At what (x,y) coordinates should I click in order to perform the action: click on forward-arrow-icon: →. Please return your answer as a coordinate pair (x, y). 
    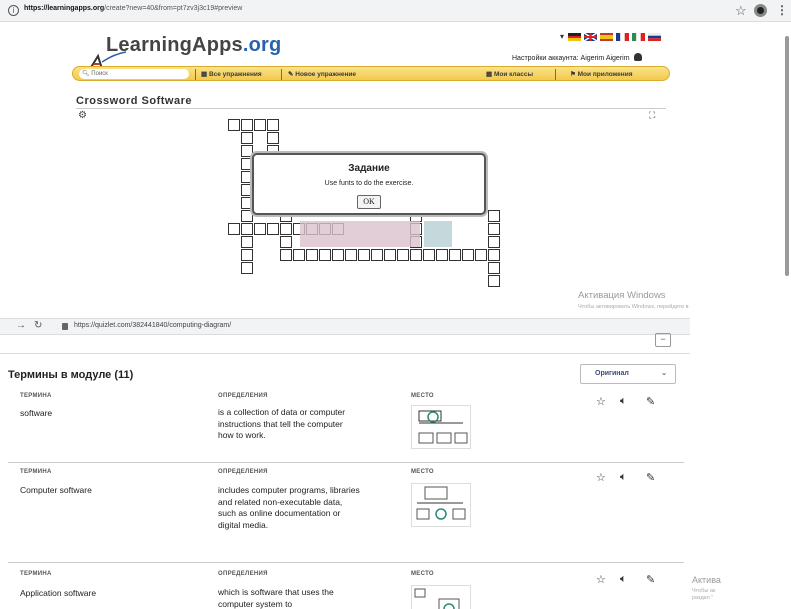
    Looking at the image, I should click on (21, 325).